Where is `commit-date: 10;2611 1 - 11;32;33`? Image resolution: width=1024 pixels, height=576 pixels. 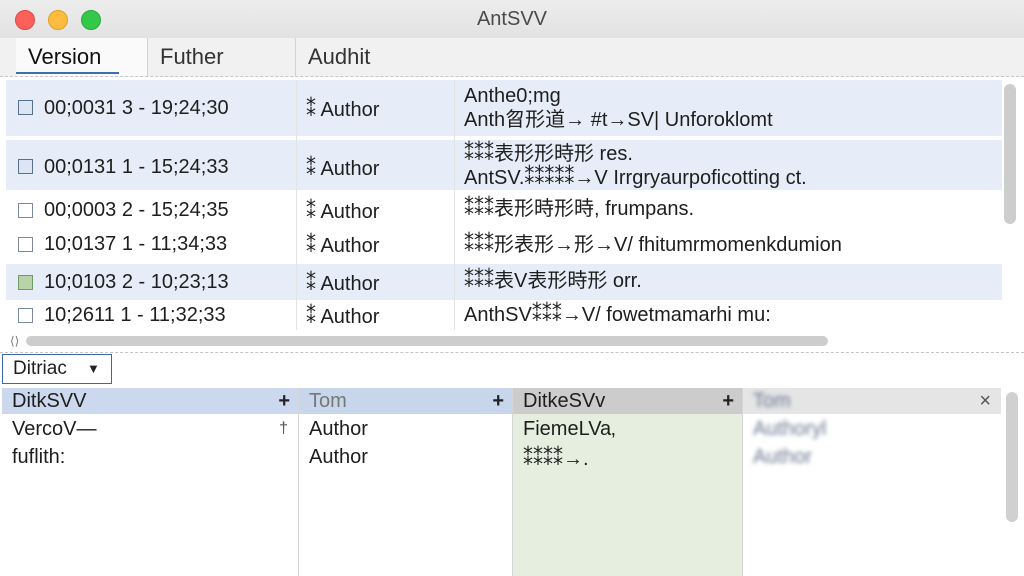
commit-date: 10;2611 1 - 11;32;33 is located at coordinates (135, 315).